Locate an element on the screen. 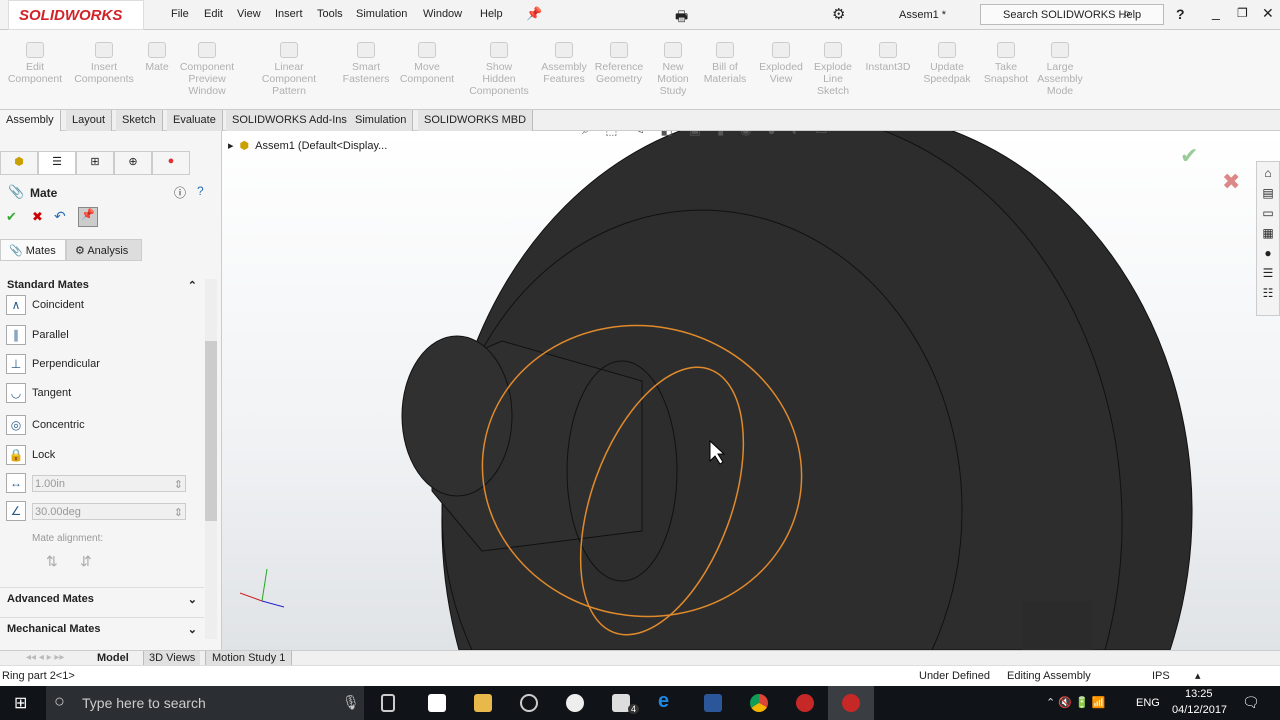  hide-show-icon: ◉ is located at coordinates (745, 134).